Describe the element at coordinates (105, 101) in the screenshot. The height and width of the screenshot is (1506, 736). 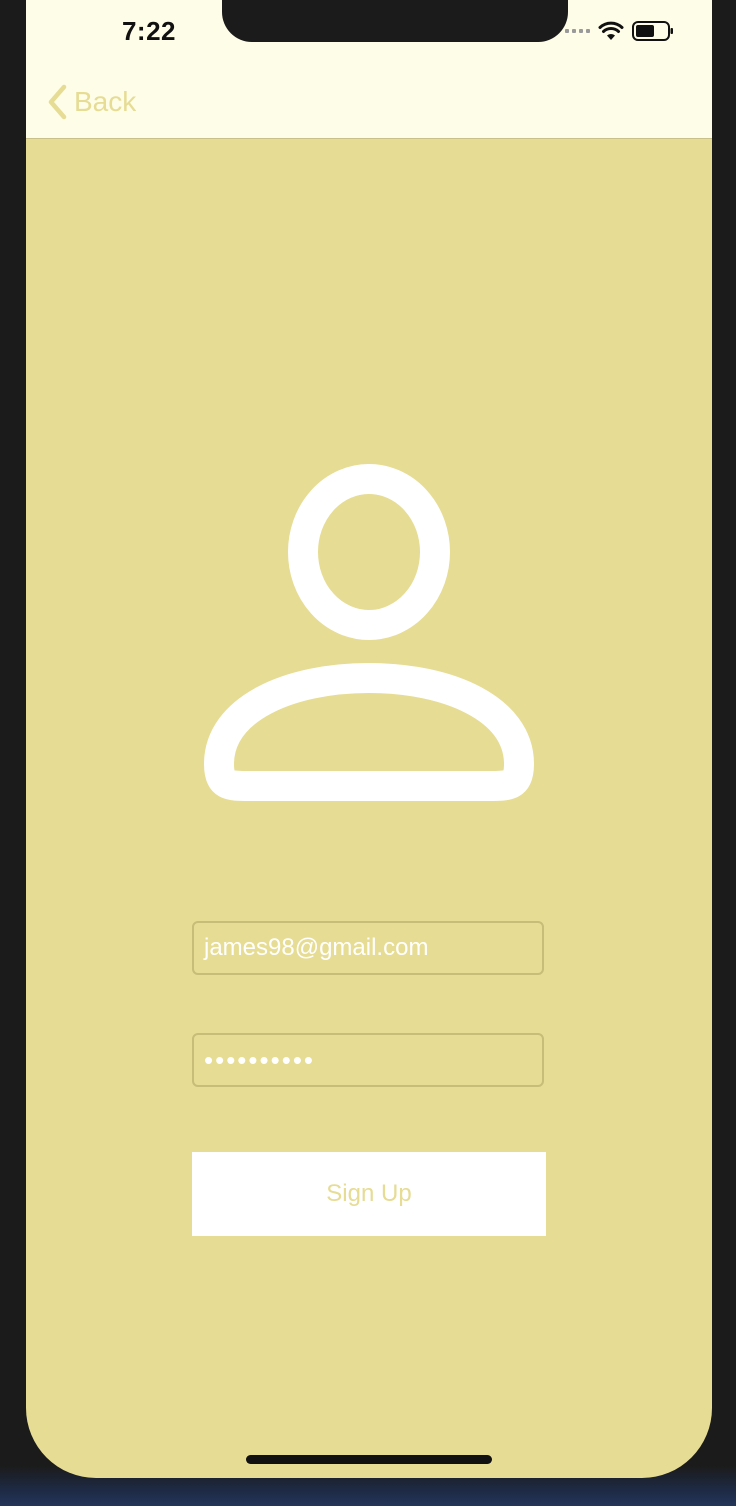
I see `back-label: Back` at that location.